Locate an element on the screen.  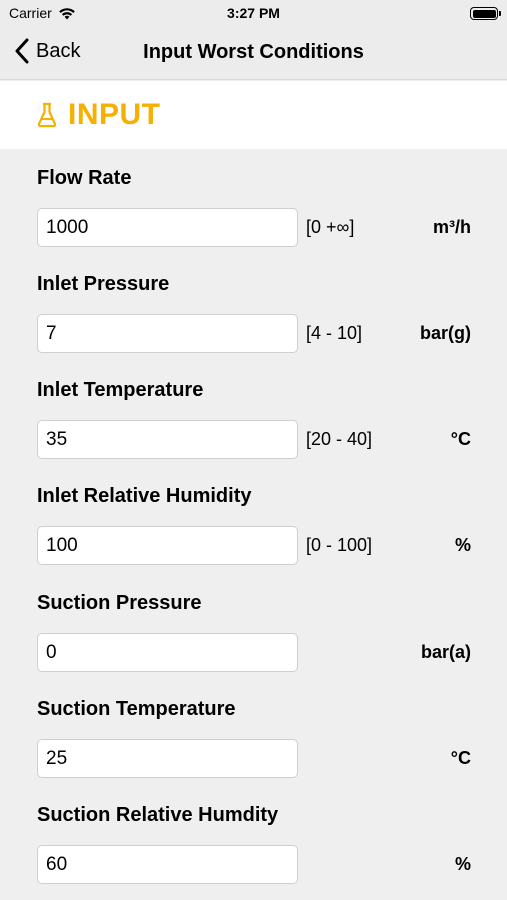
field-suction-relative-humidity: Suction Relative Humdity % is located at coordinates (253, 840).